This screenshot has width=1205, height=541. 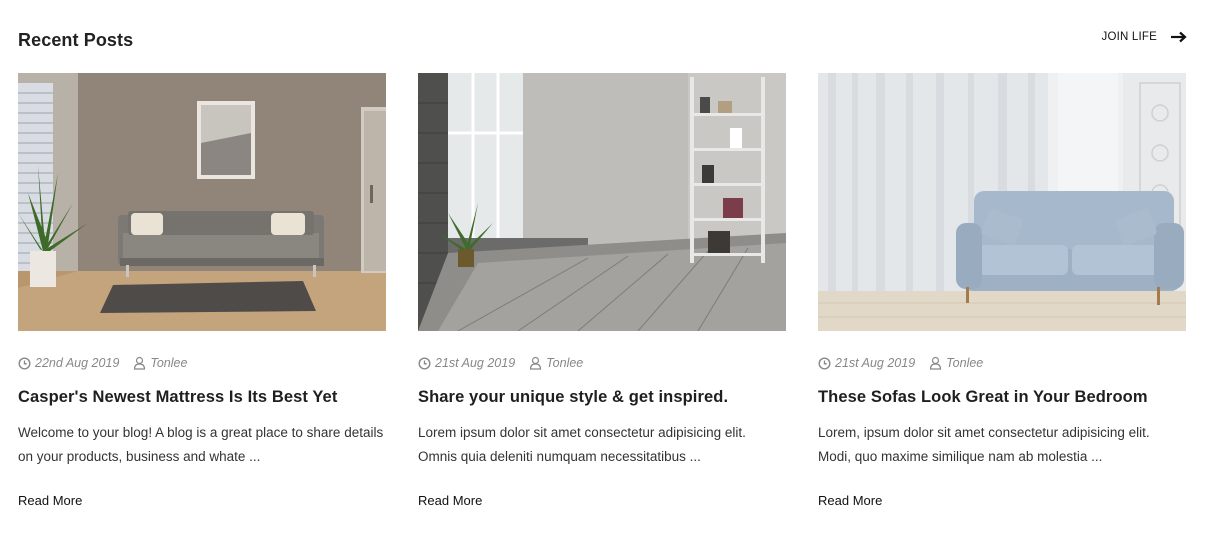 I want to click on post-date: 22nd Aug 2019, so click(x=68, y=363).